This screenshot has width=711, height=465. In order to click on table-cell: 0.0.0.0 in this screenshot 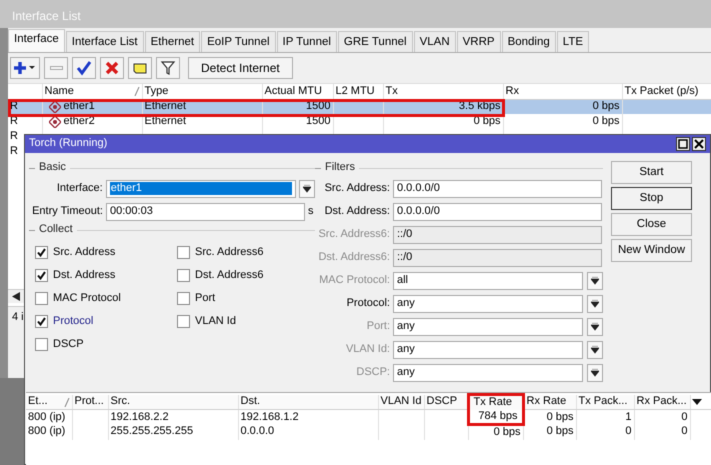, I will do `click(257, 431)`.